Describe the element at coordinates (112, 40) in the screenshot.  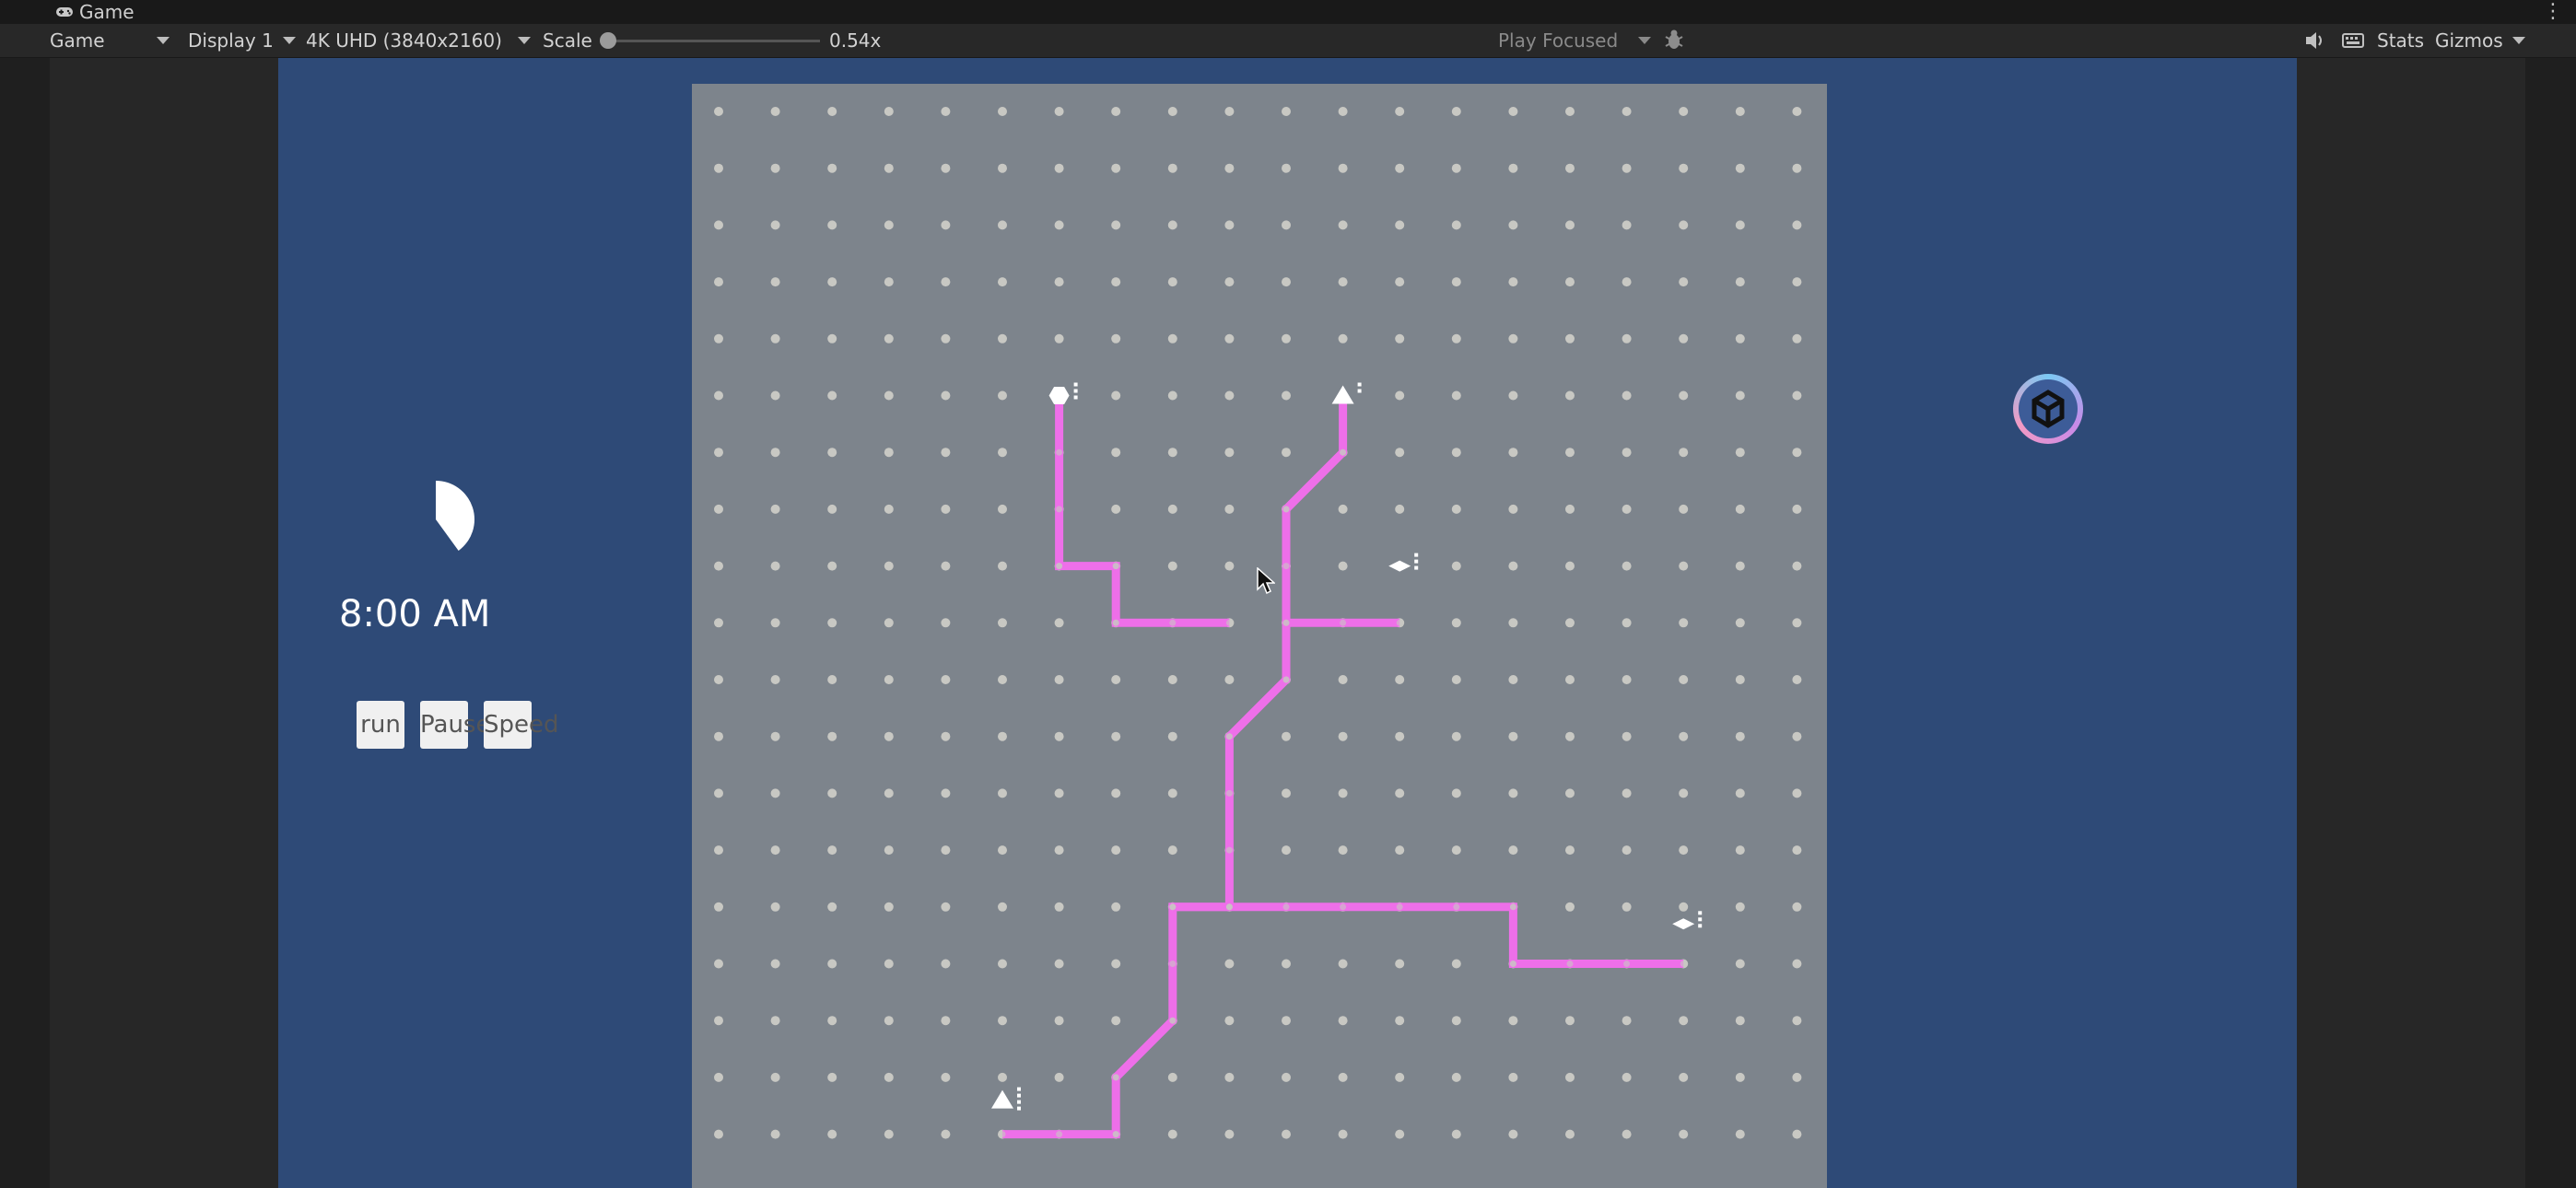
I see `view-mode-dropdown: Game` at that location.